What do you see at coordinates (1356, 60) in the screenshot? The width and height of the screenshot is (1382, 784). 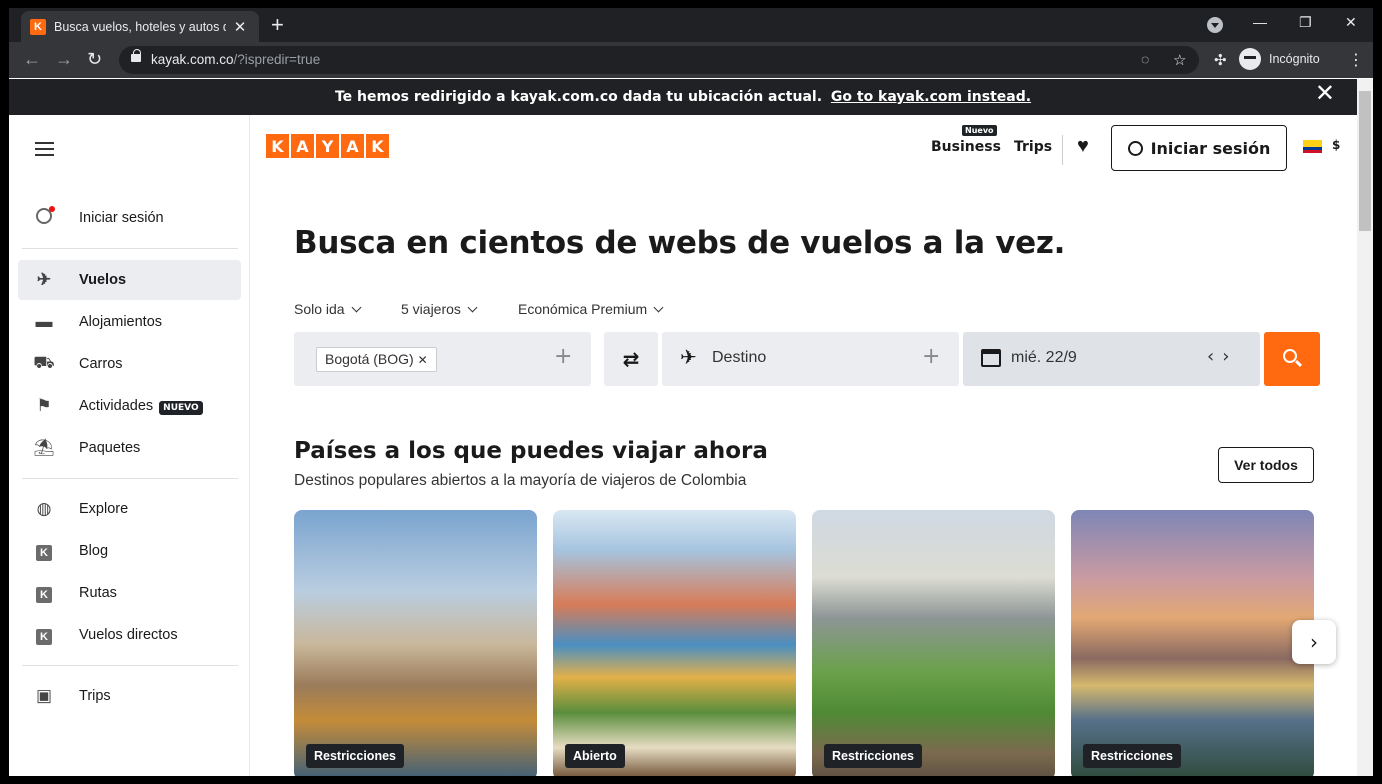 I see `browser-menu-icon: ⋮` at bounding box center [1356, 60].